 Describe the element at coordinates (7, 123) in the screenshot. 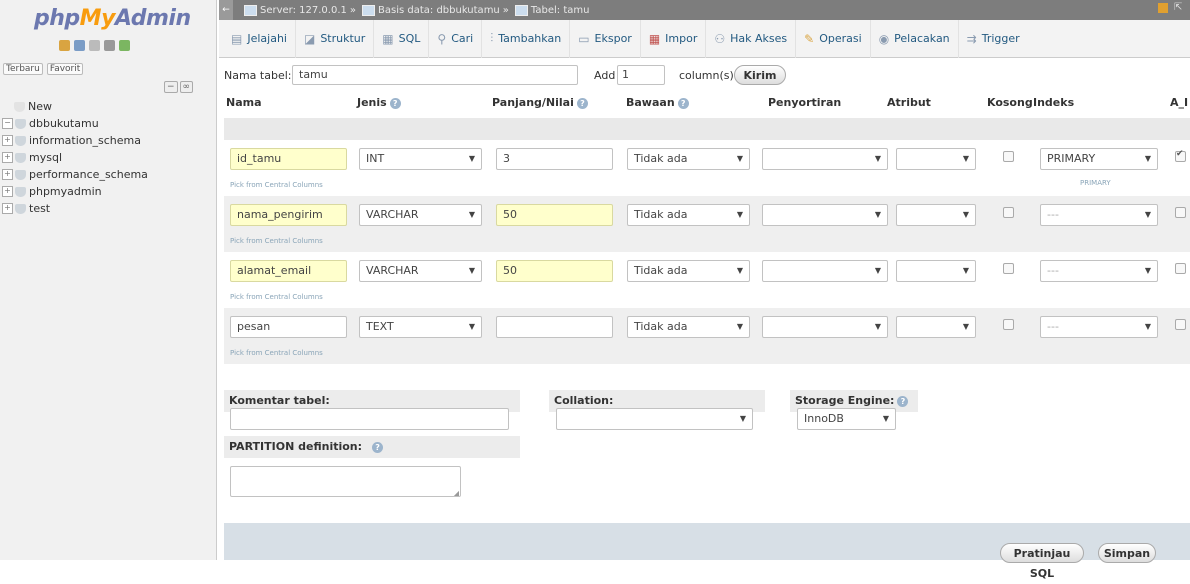

I see `collapse-icon: −` at that location.